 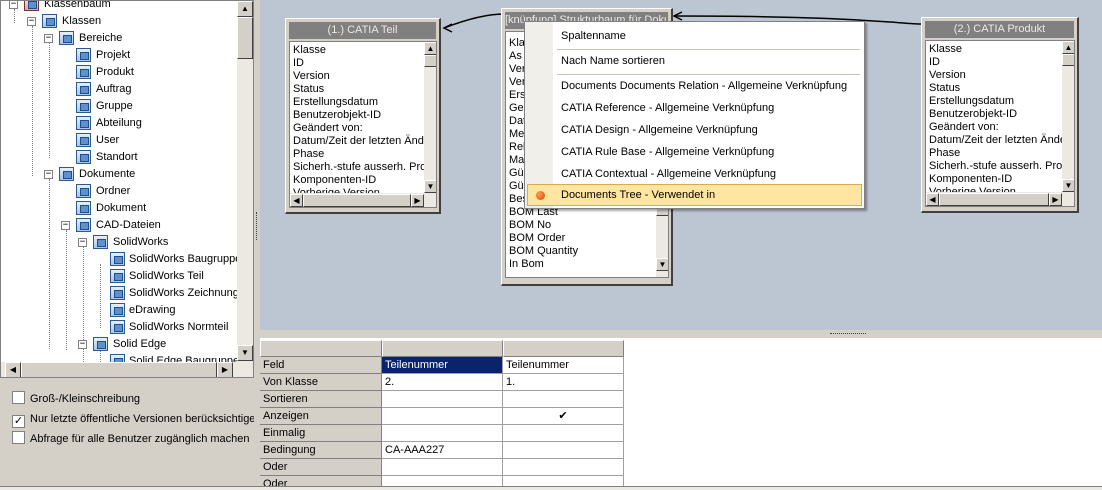 What do you see at coordinates (667, 108) in the screenshot?
I see `menu-item-catia-reference: CATIA Reference - Allgemeine Verknüpfung` at bounding box center [667, 108].